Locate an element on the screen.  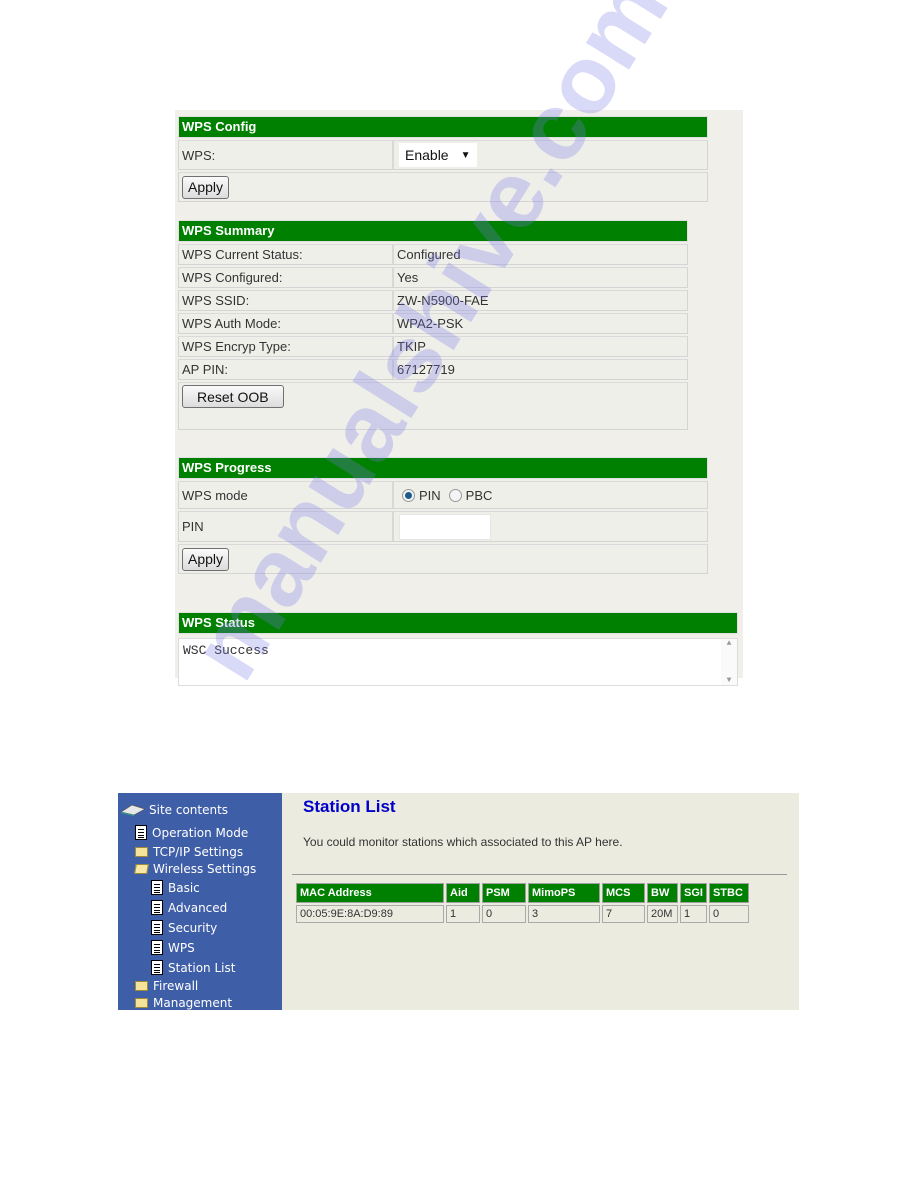
sidebar-root: Site contents is located at coordinates (174, 809).